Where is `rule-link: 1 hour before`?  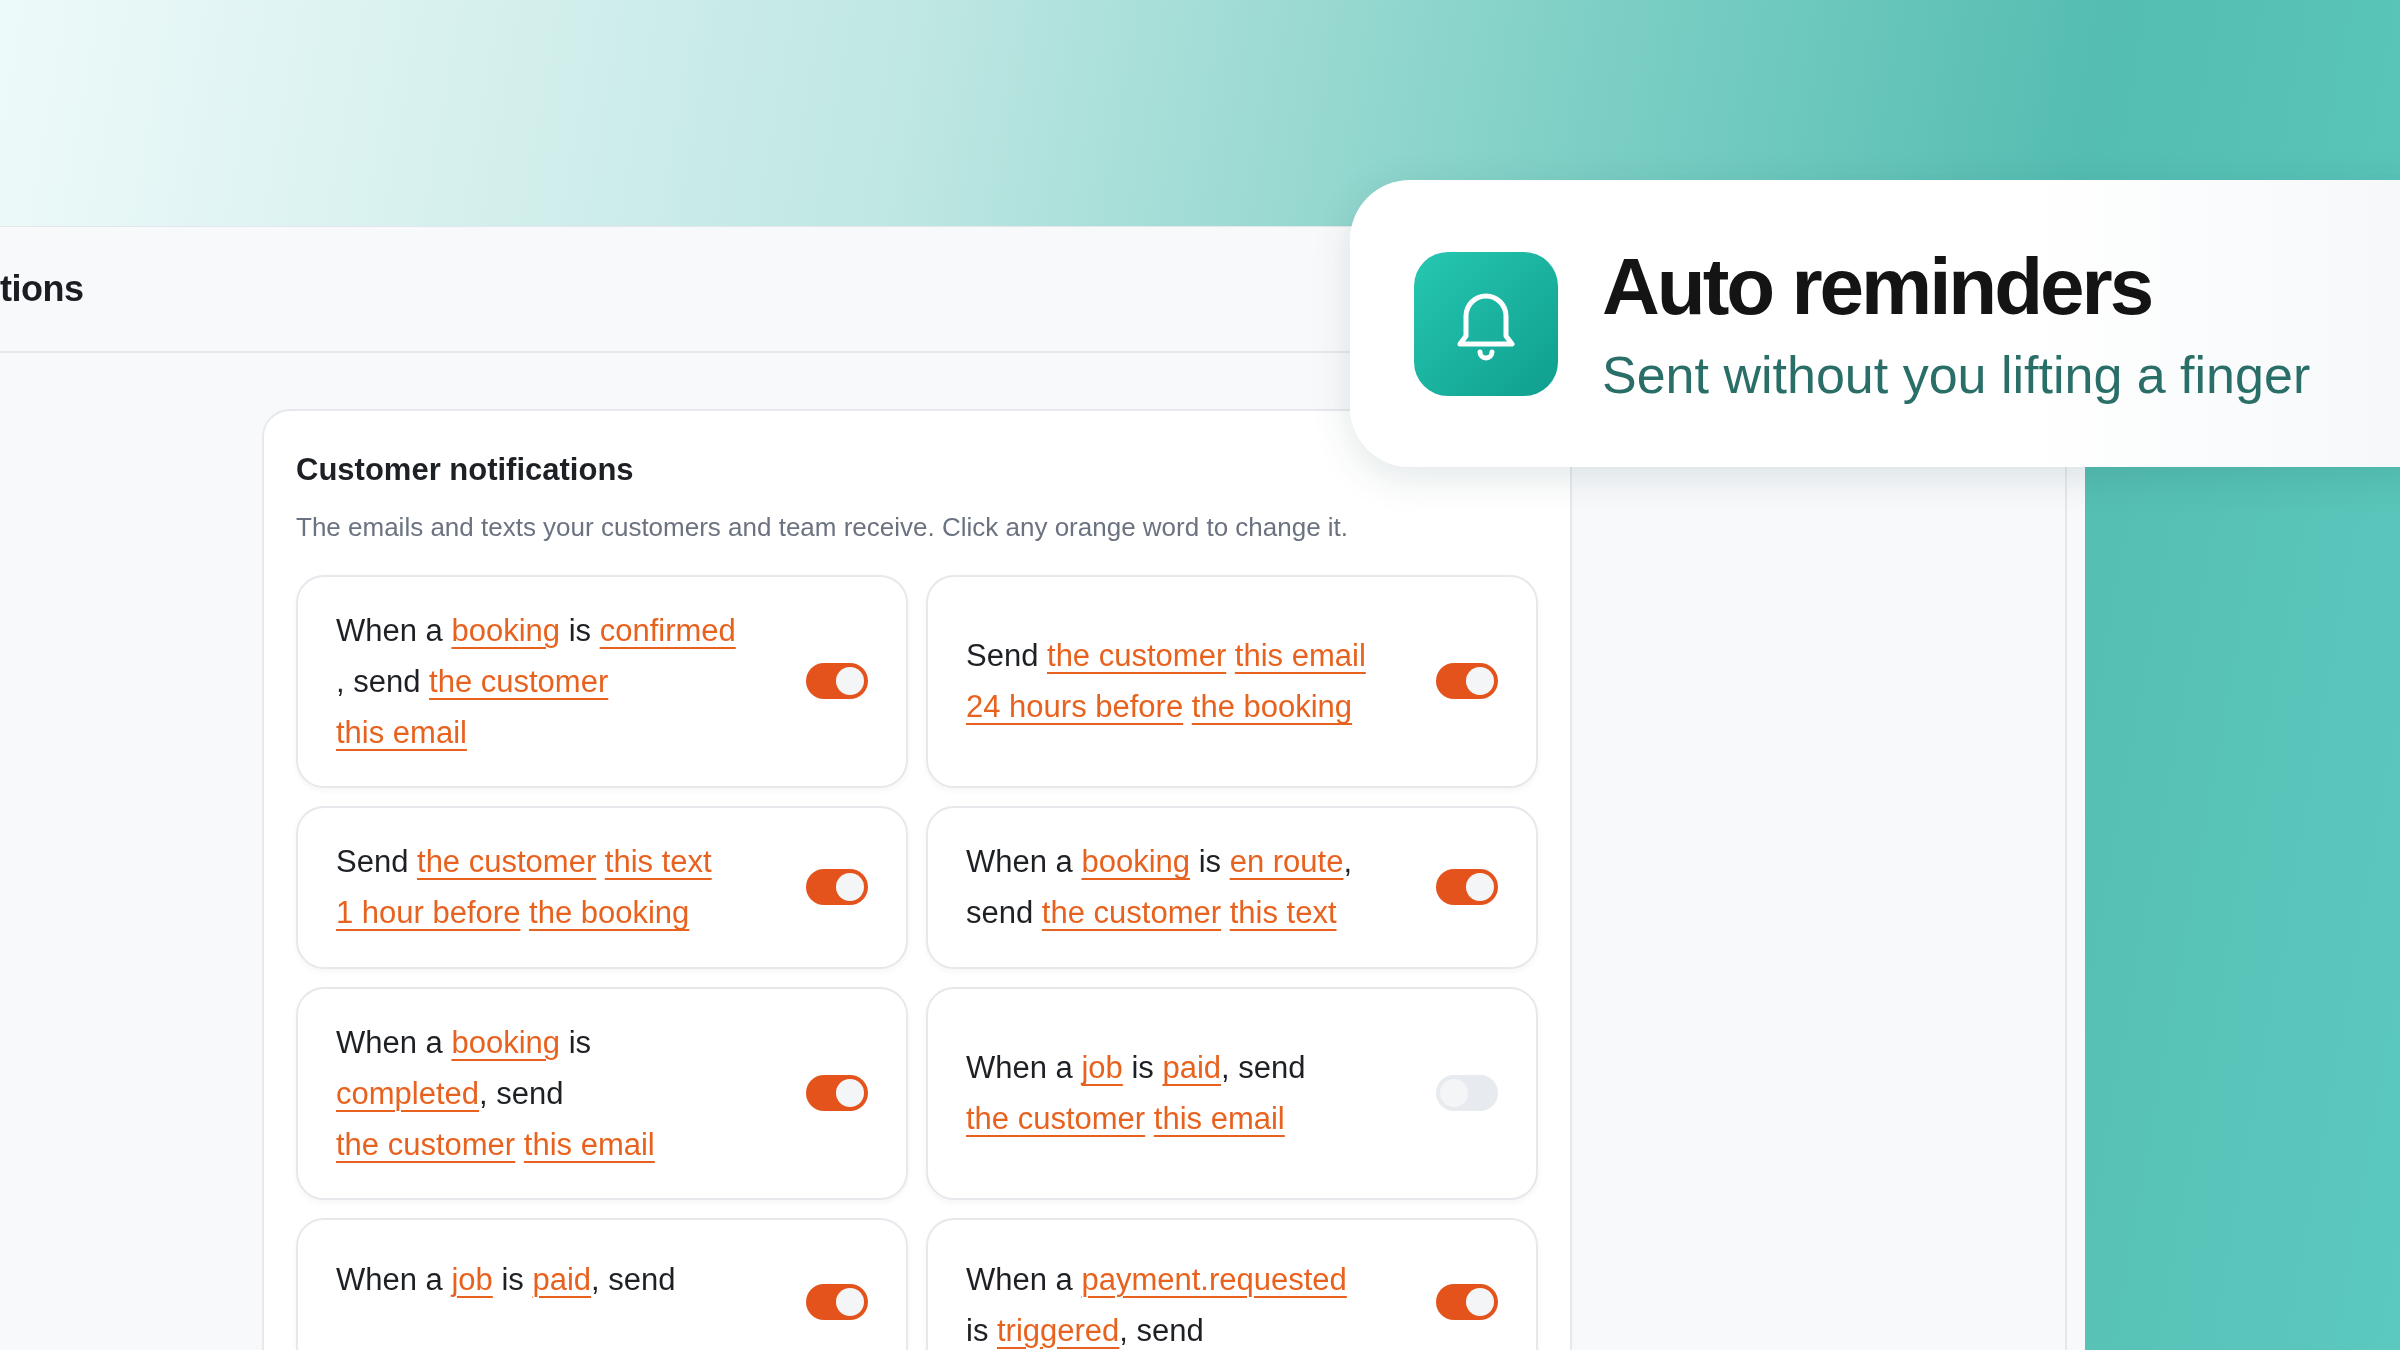
rule-link: 1 hour before is located at coordinates (428, 912).